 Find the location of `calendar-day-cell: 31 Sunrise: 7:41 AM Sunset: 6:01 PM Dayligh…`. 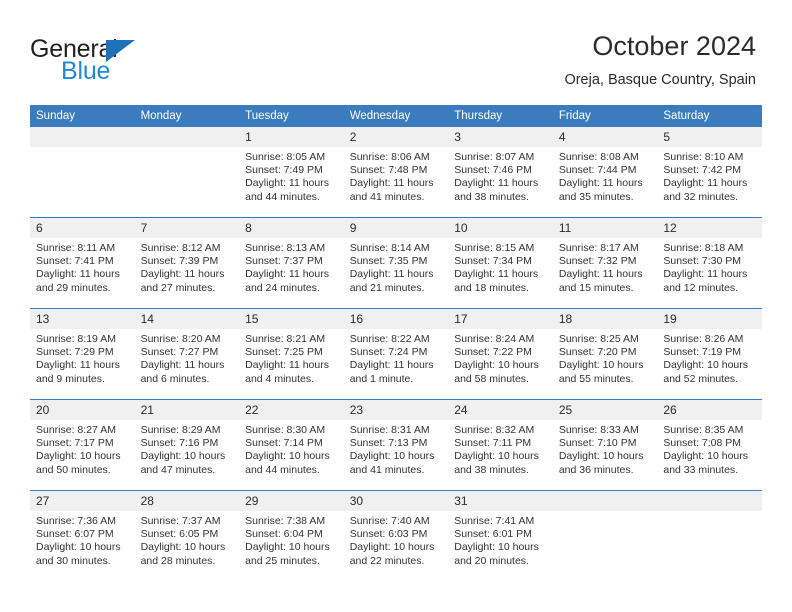

calendar-day-cell: 31 Sunrise: 7:41 AM Sunset: 6:01 PM Dayligh… is located at coordinates (500, 535).